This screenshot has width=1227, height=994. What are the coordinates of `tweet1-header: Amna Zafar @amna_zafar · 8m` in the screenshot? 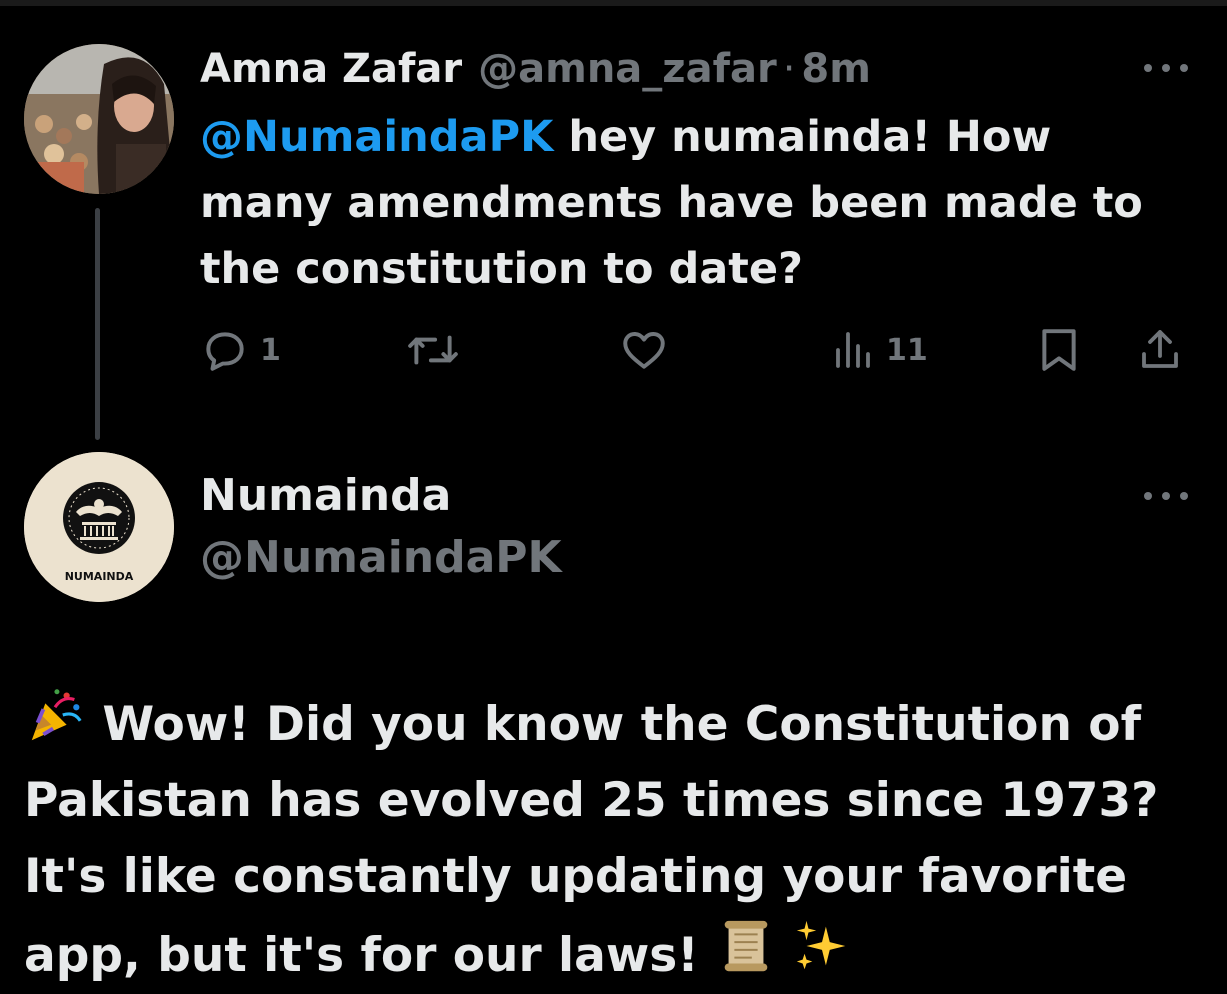 It's located at (535, 69).